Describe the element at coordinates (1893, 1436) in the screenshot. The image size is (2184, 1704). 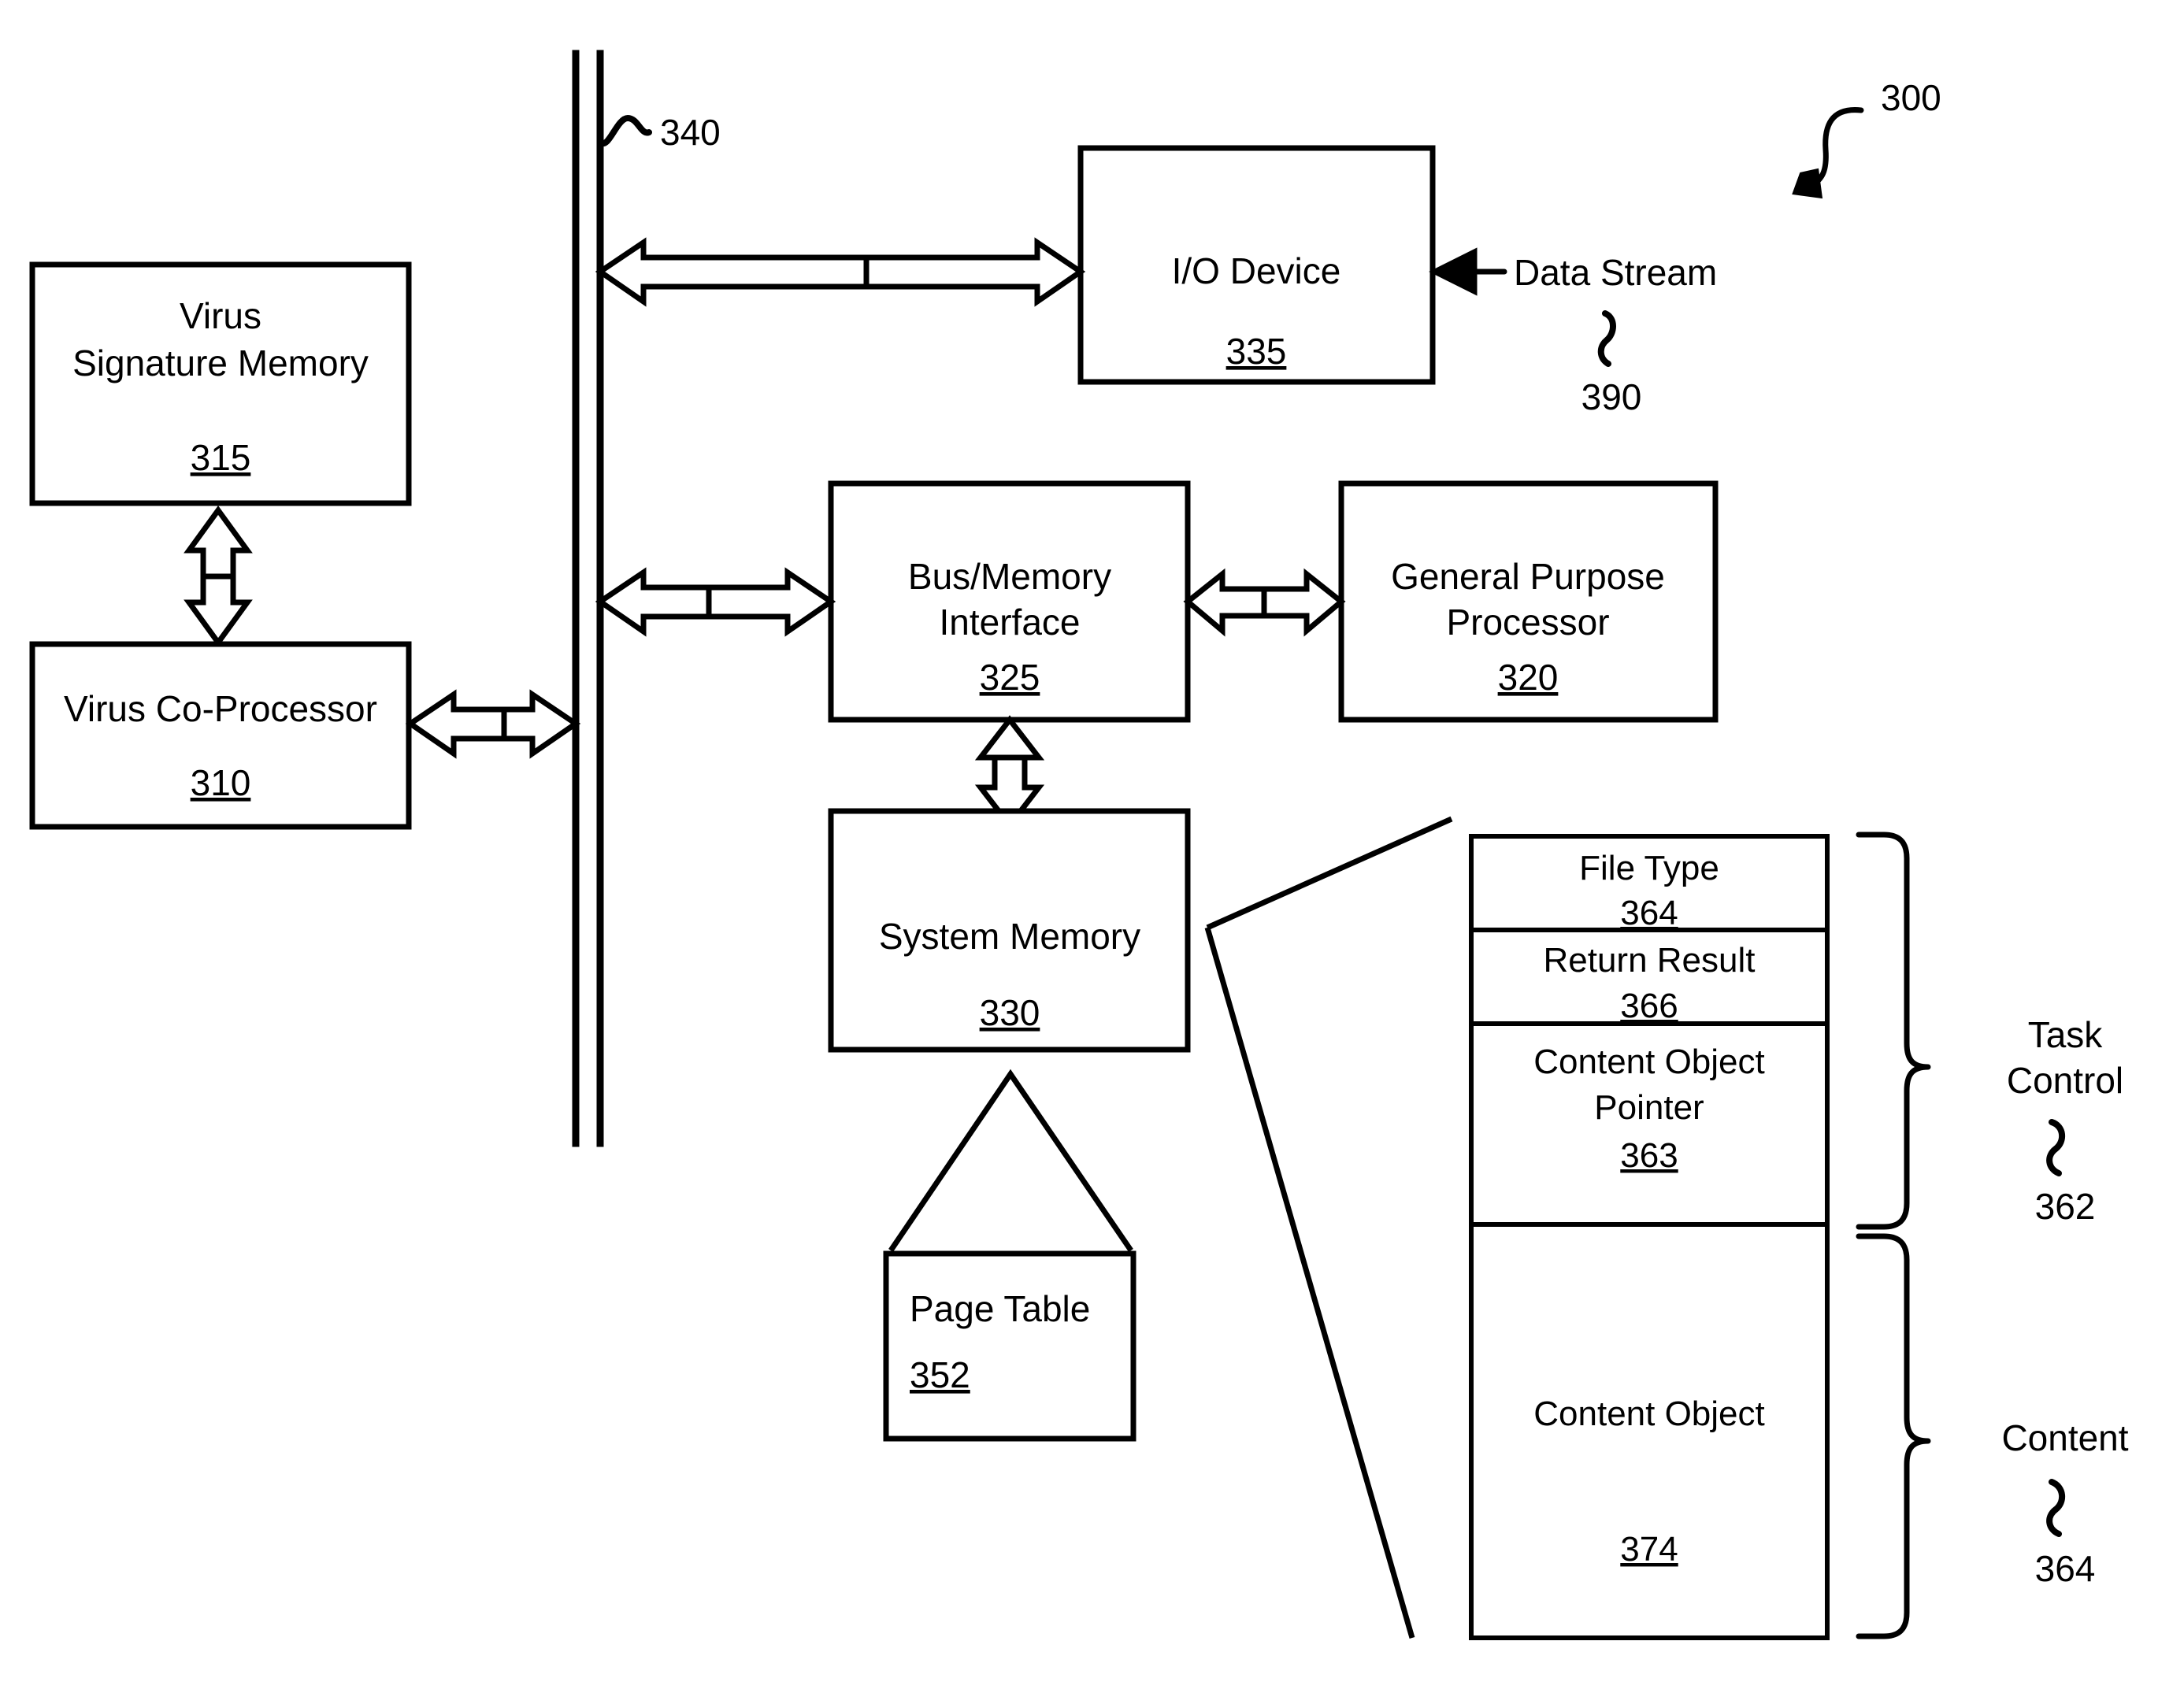
I see `content-brace-path` at that location.